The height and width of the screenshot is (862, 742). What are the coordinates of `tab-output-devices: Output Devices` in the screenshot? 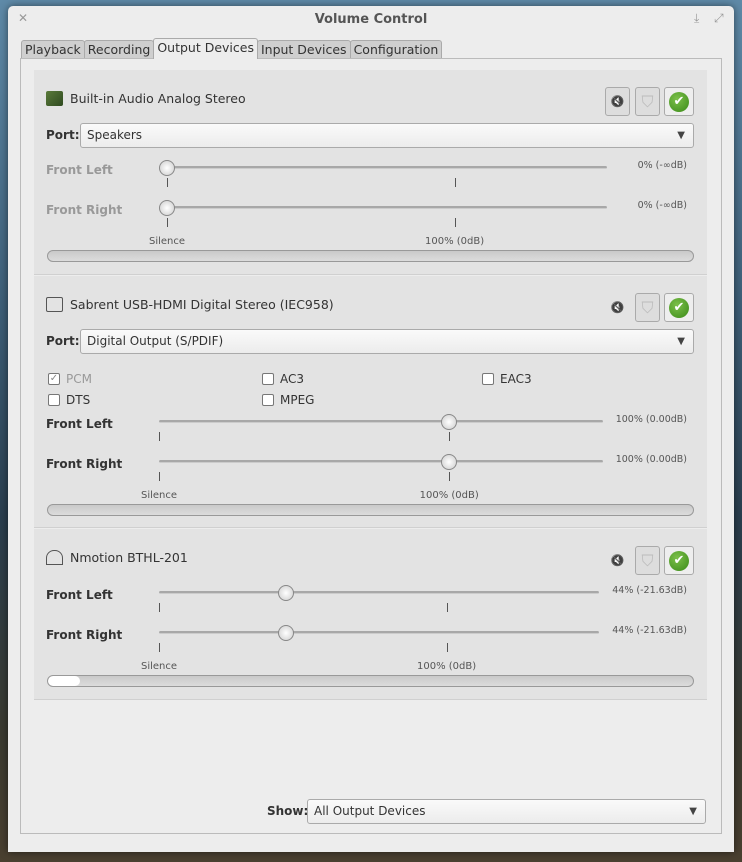 It's located at (205, 48).